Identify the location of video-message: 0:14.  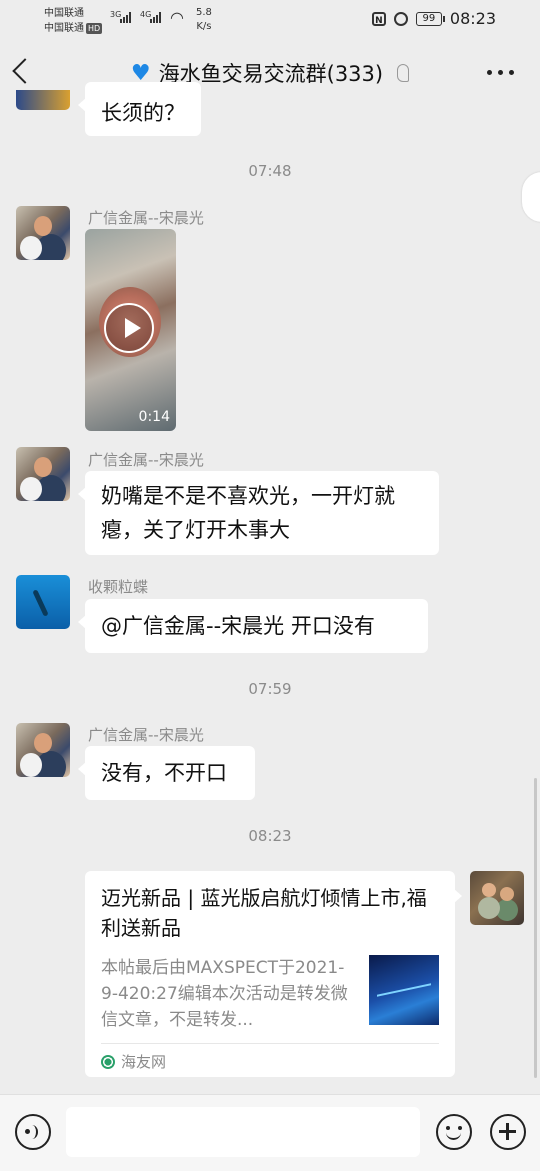
(130, 330).